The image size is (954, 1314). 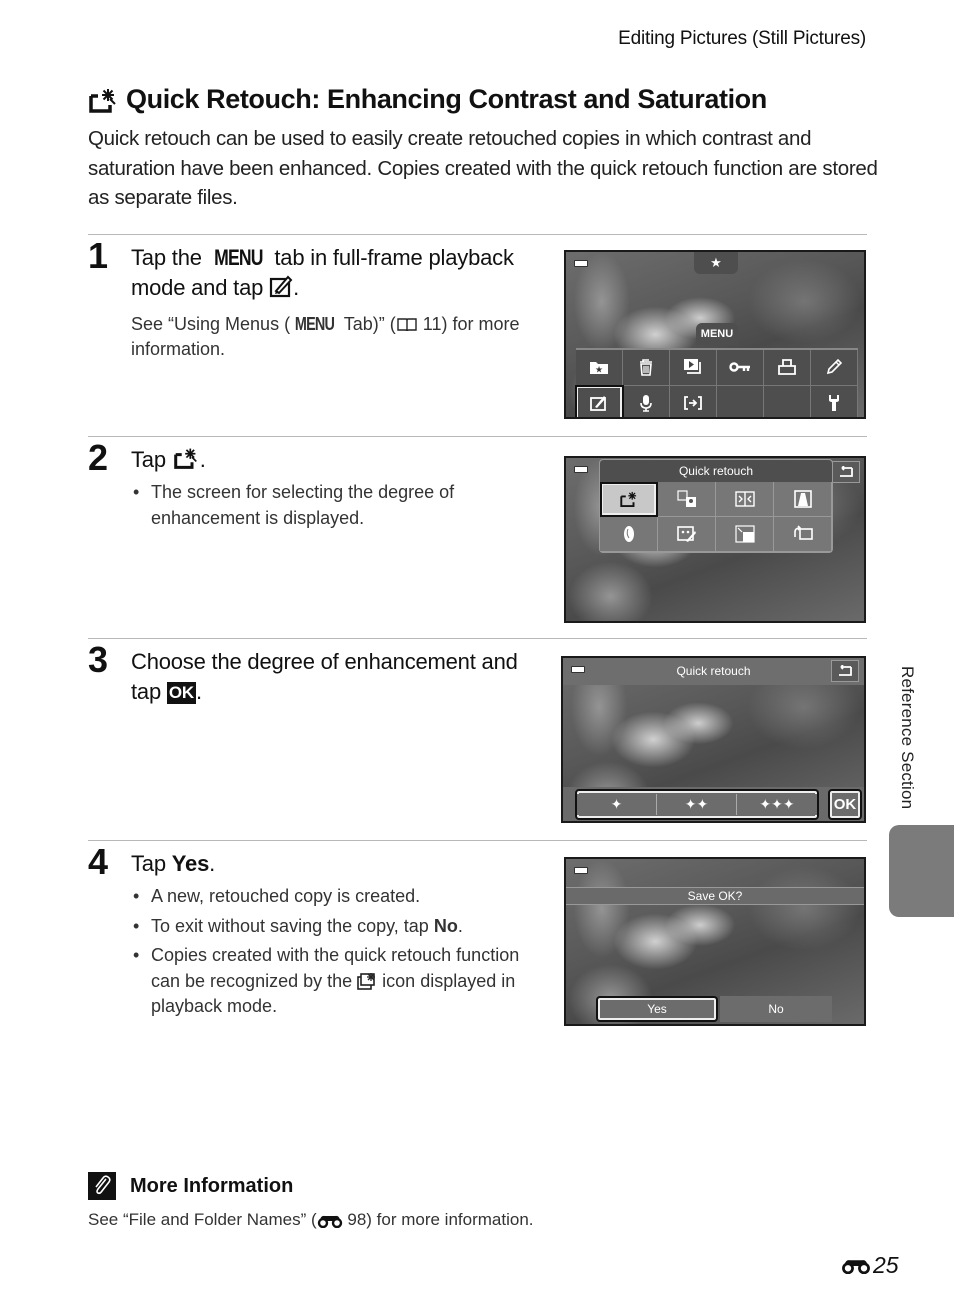 I want to click on edit-pencil-icon, so click(x=834, y=368).